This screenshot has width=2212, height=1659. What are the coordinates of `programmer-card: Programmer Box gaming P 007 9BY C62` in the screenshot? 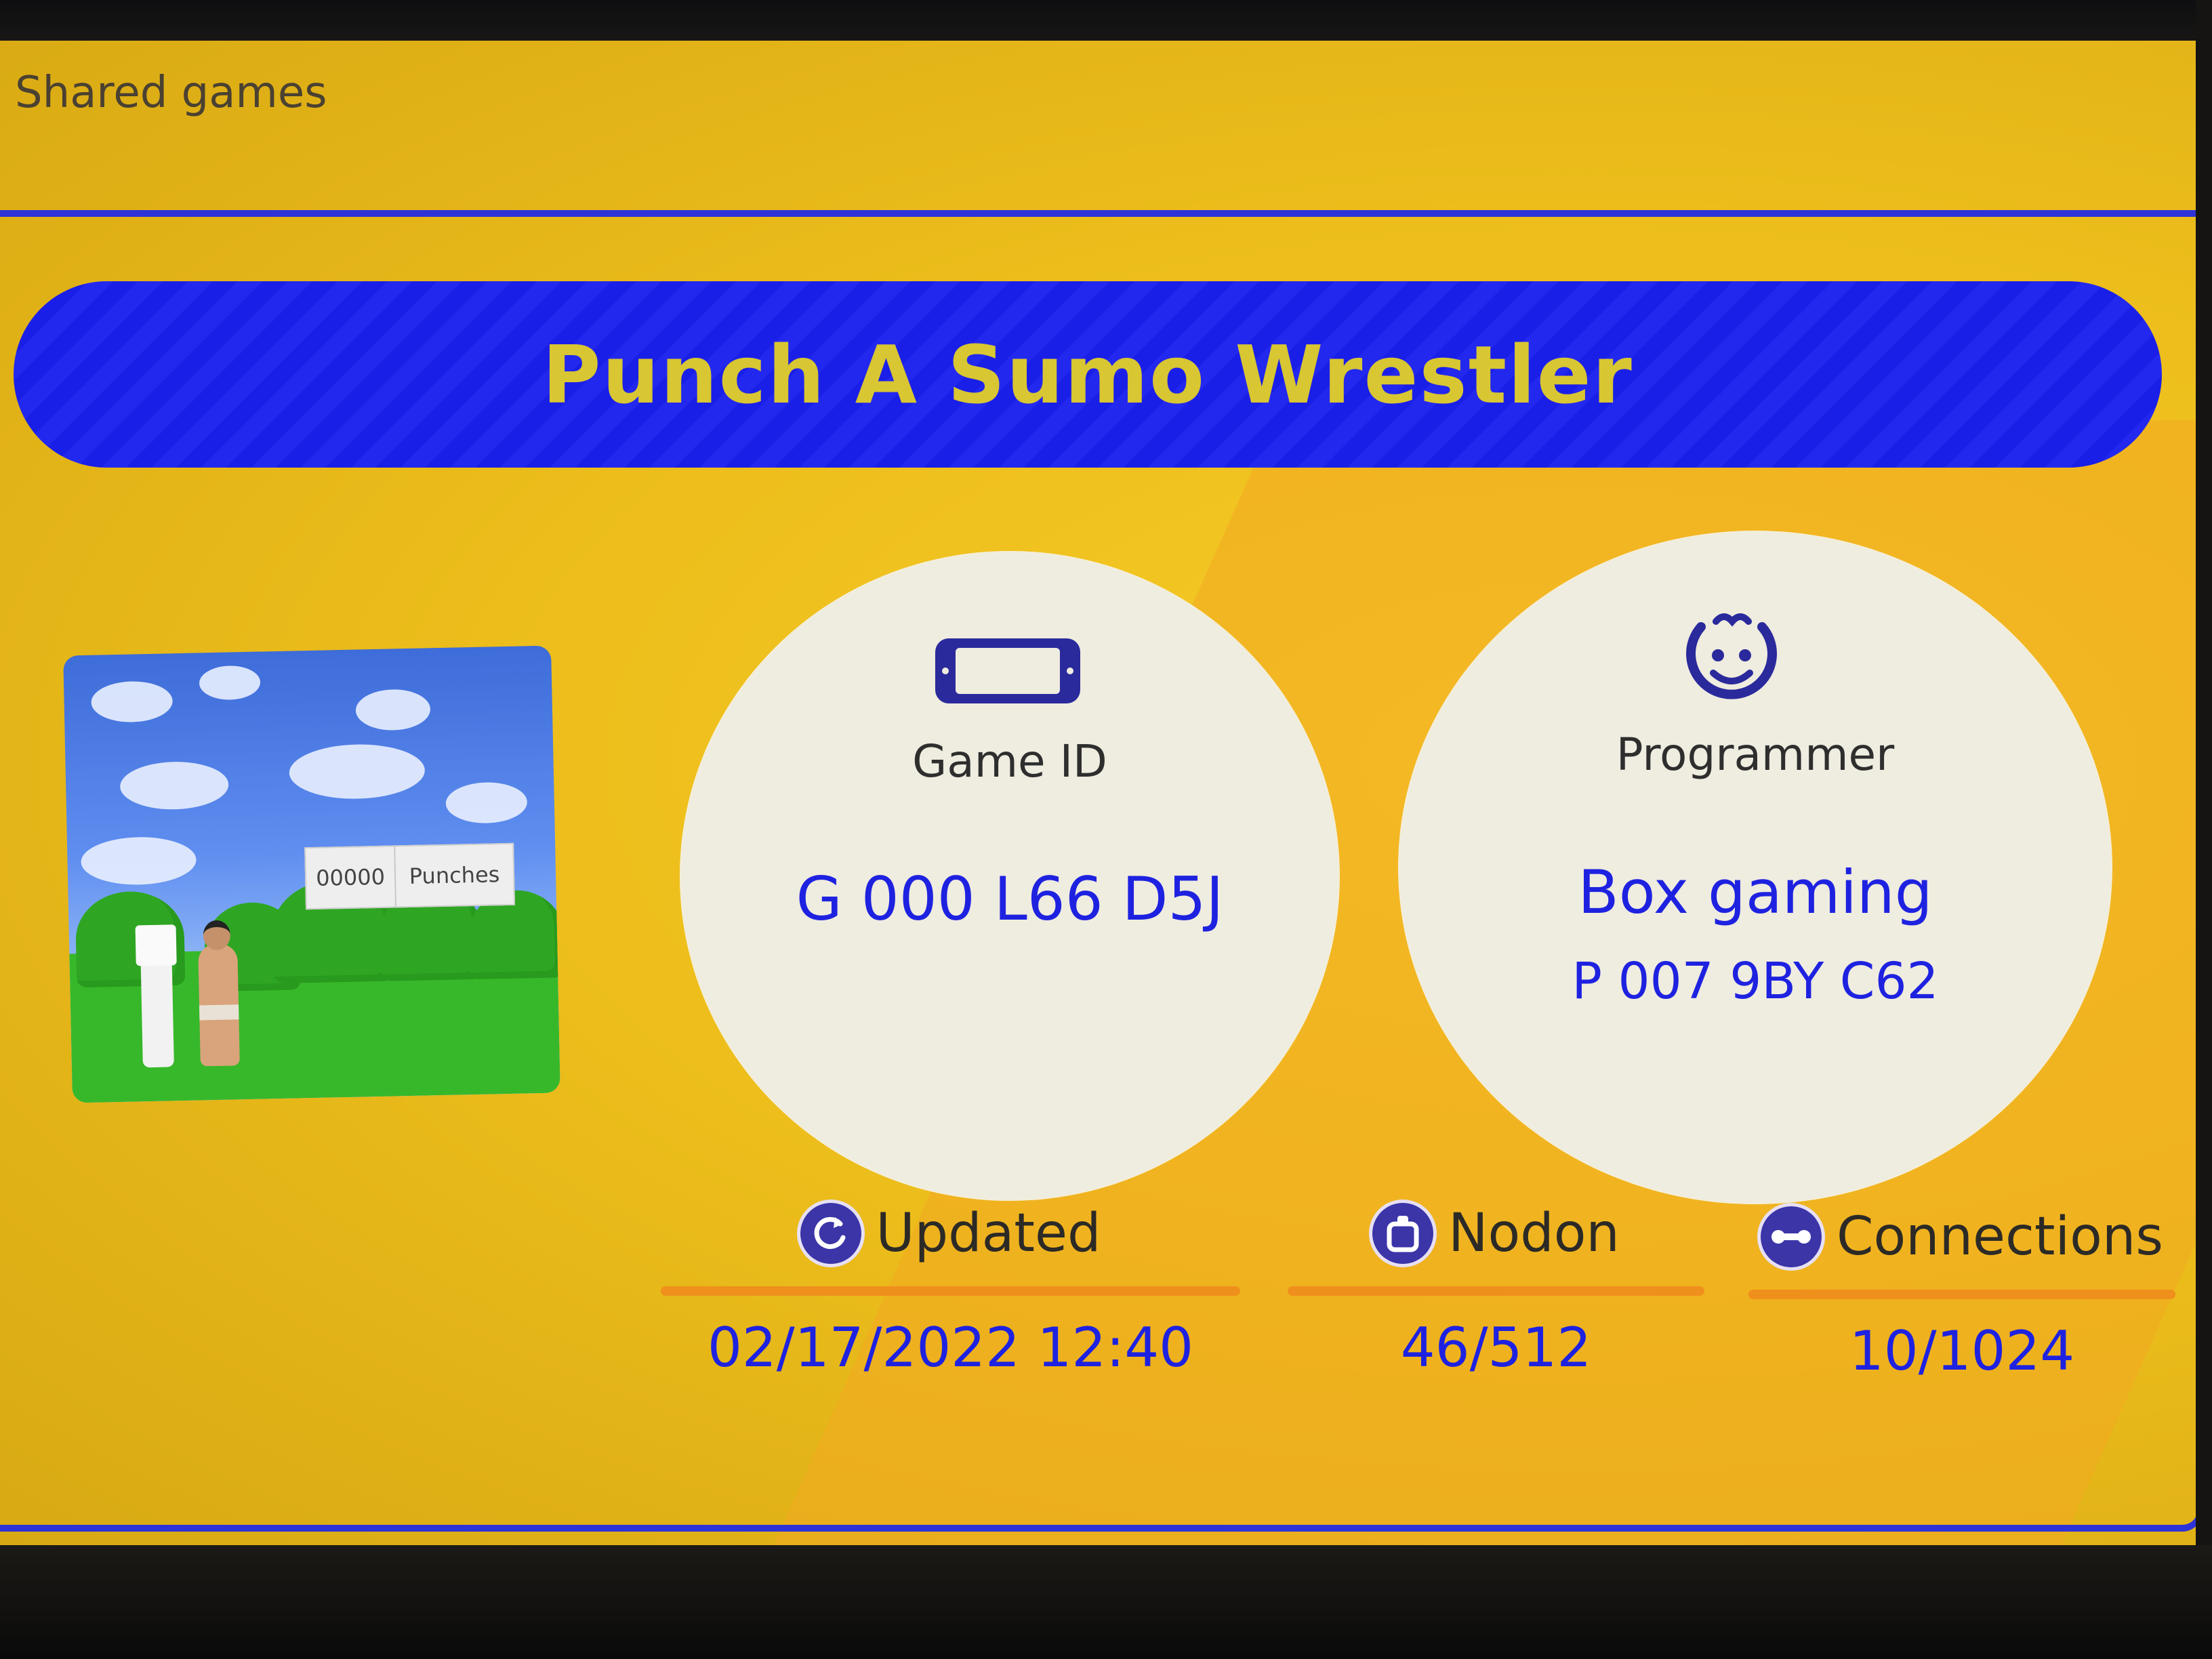 It's located at (1755, 868).